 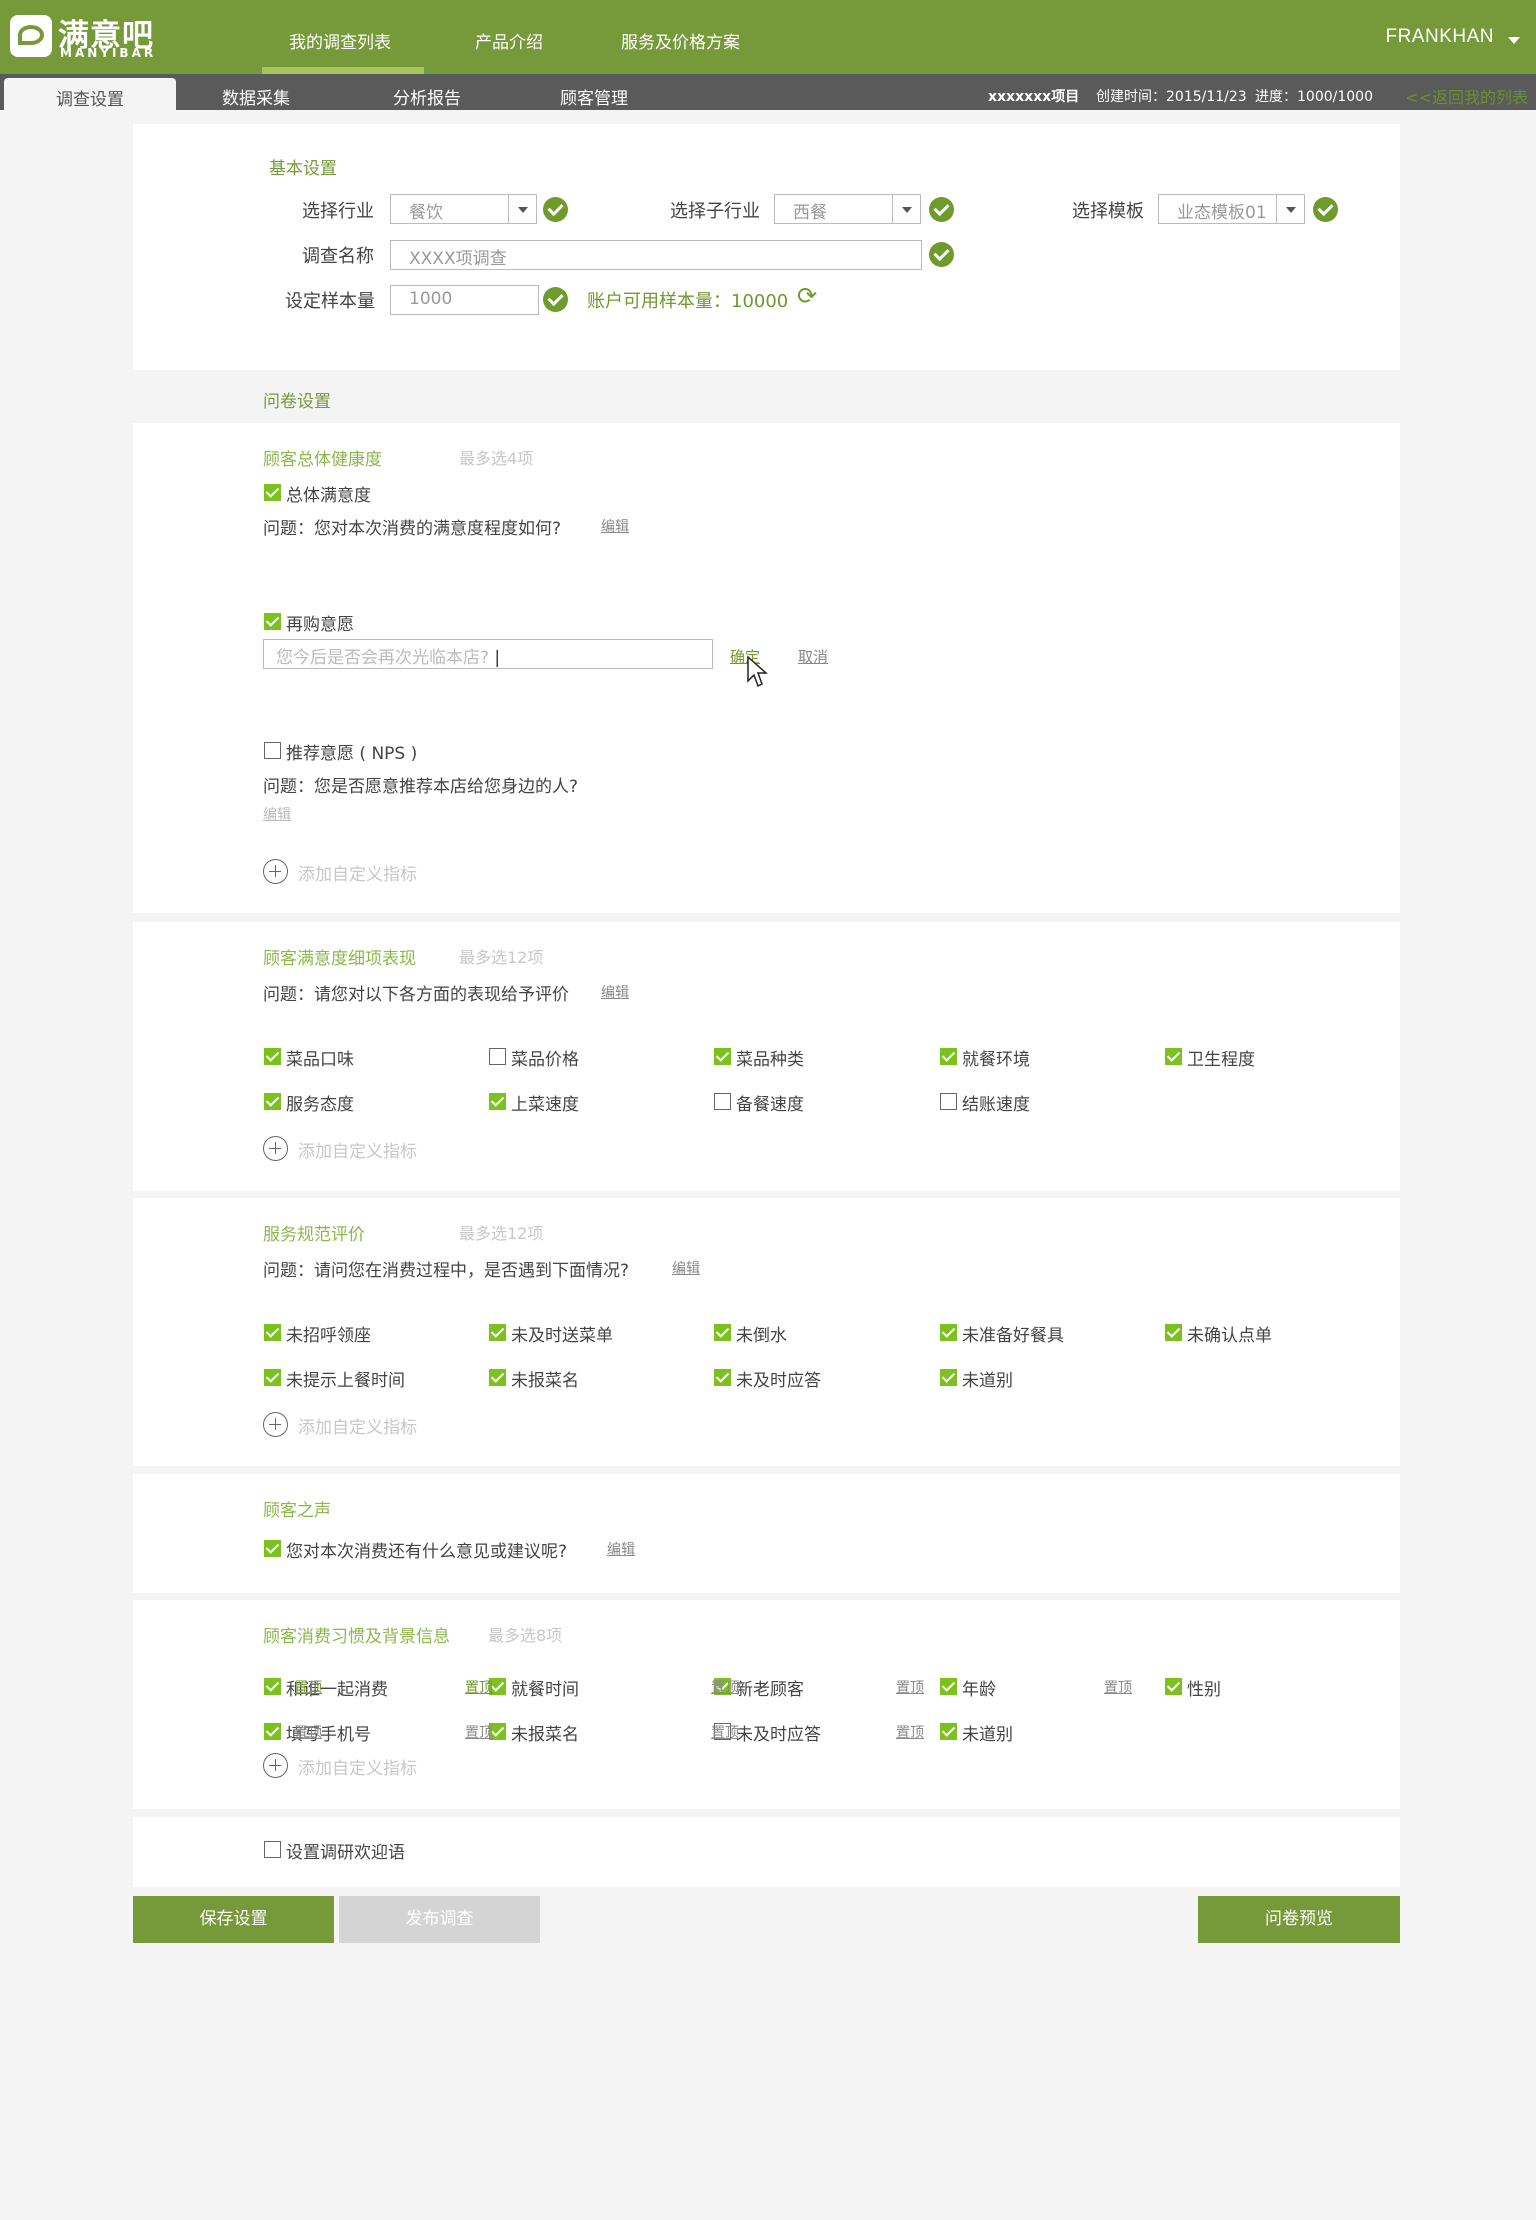 What do you see at coordinates (688, 301) in the screenshot?
I see `available-sample-text: 账户可用样本量：10000` at bounding box center [688, 301].